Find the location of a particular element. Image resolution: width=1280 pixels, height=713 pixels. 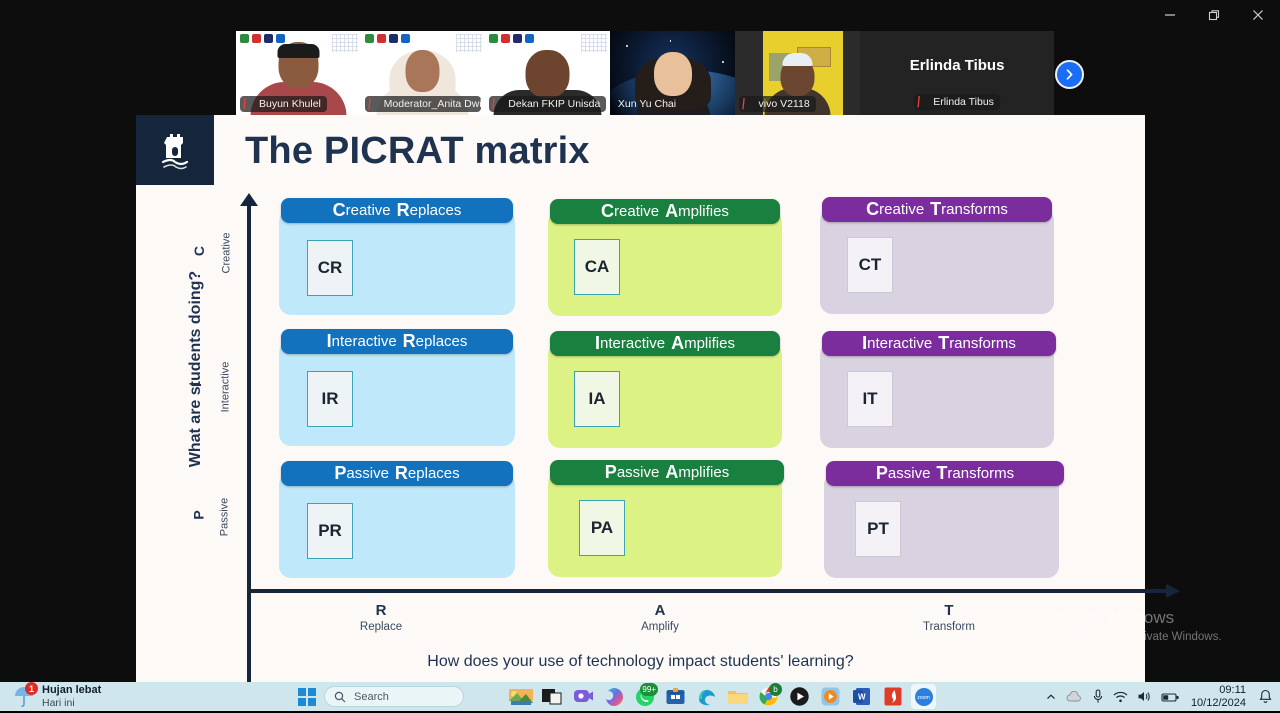

matrix-cell-passive-transforms: Passive Transforms PT is located at coordinates (944, 519).